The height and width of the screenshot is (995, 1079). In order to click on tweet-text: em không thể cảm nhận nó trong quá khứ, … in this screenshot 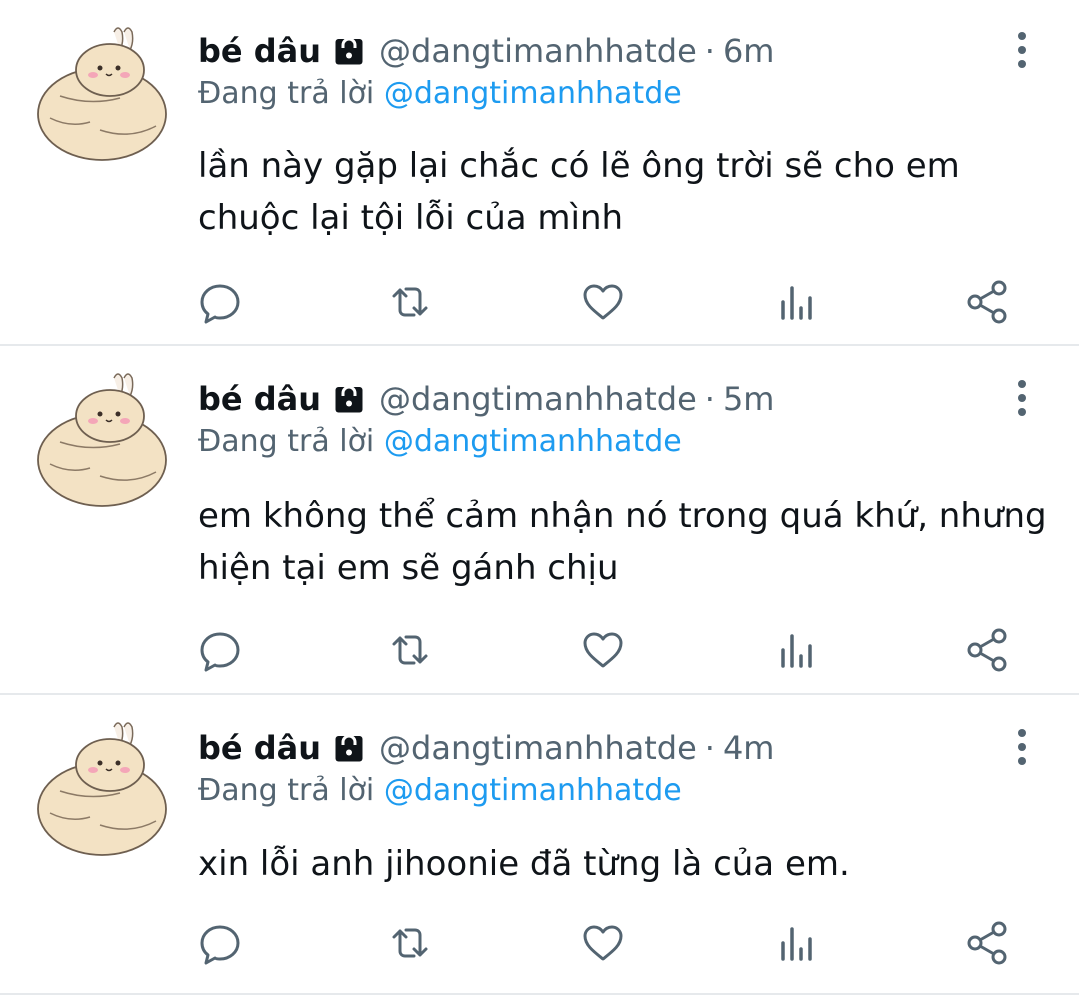, I will do `click(622, 542)`.